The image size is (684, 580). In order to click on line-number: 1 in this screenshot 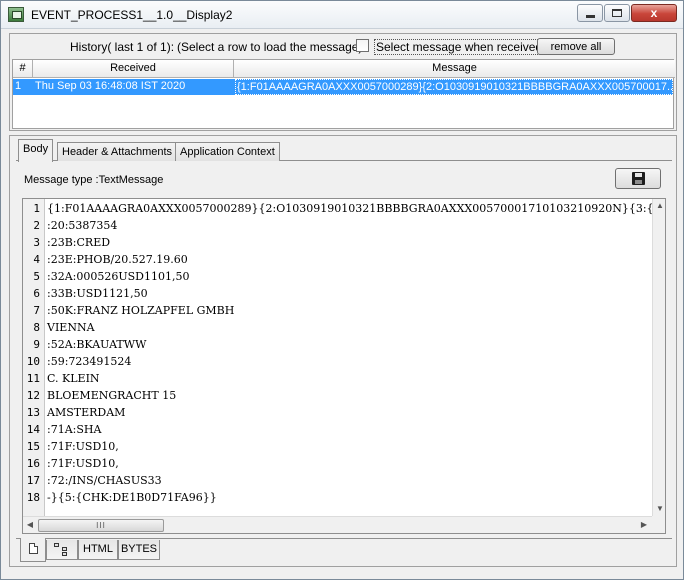, I will do `click(36, 208)`.